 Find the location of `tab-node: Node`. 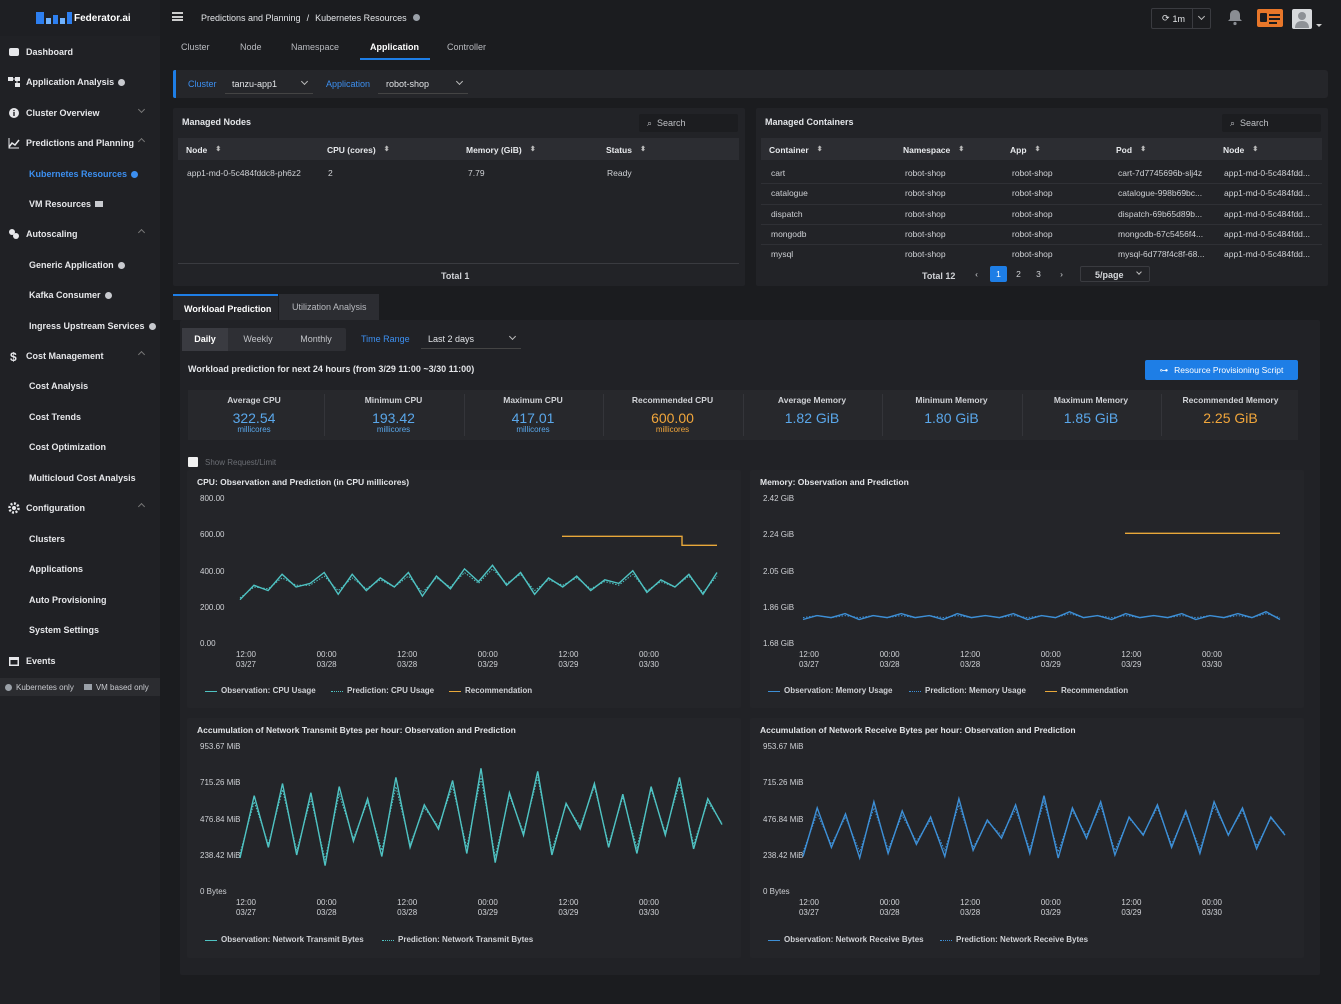

tab-node: Node is located at coordinates (251, 47).